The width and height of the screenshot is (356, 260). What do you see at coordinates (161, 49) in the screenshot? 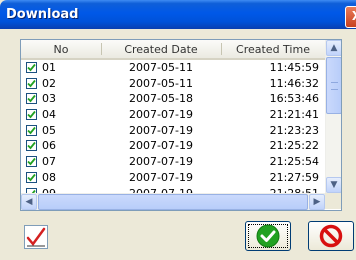
I see `column-header-created-date: Created Date` at bounding box center [161, 49].